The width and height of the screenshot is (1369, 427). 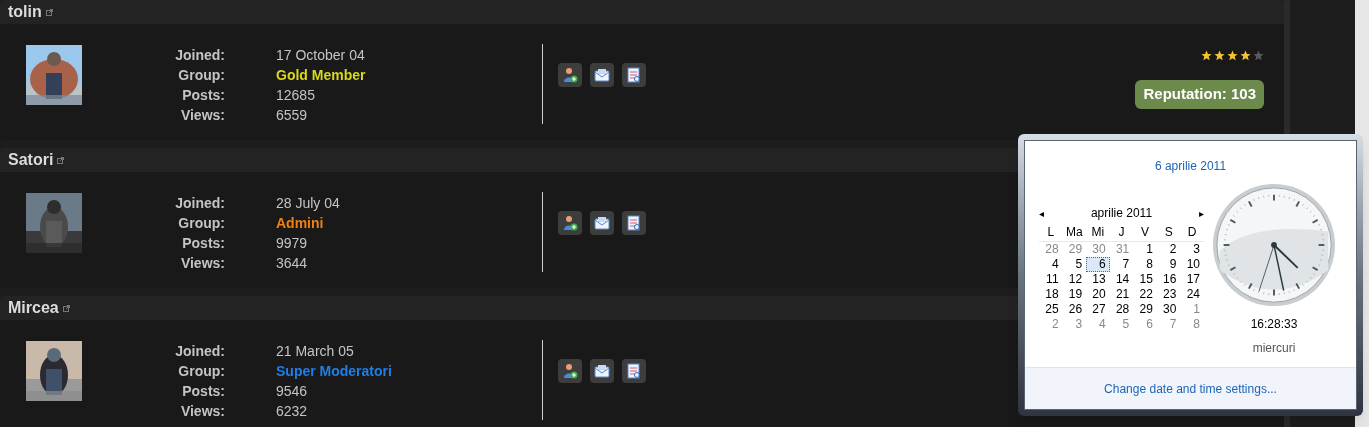 I want to click on calendar-day: 16, so click(x=1168, y=279).